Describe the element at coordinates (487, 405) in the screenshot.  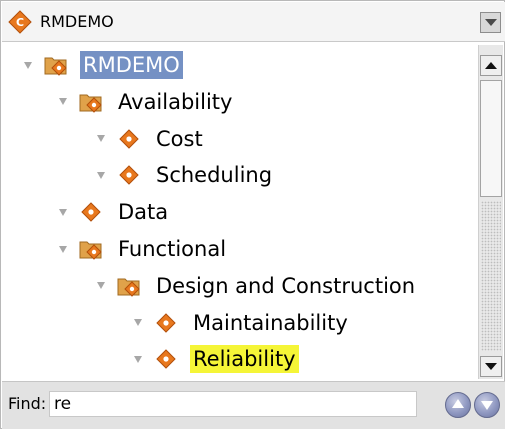
I see `find-next-button` at that location.